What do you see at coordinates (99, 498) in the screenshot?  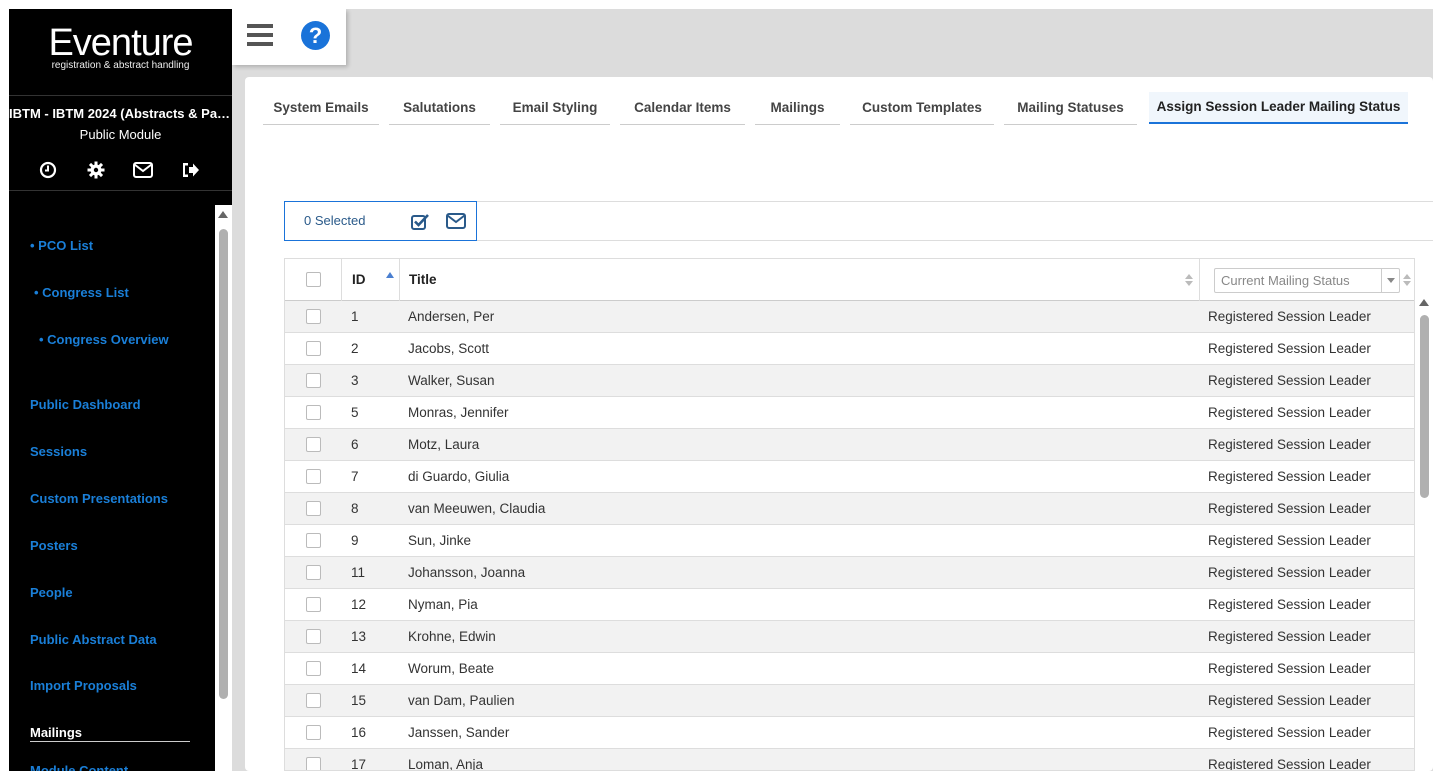 I see `nav-item-custom-presentations: Custom Presentations` at bounding box center [99, 498].